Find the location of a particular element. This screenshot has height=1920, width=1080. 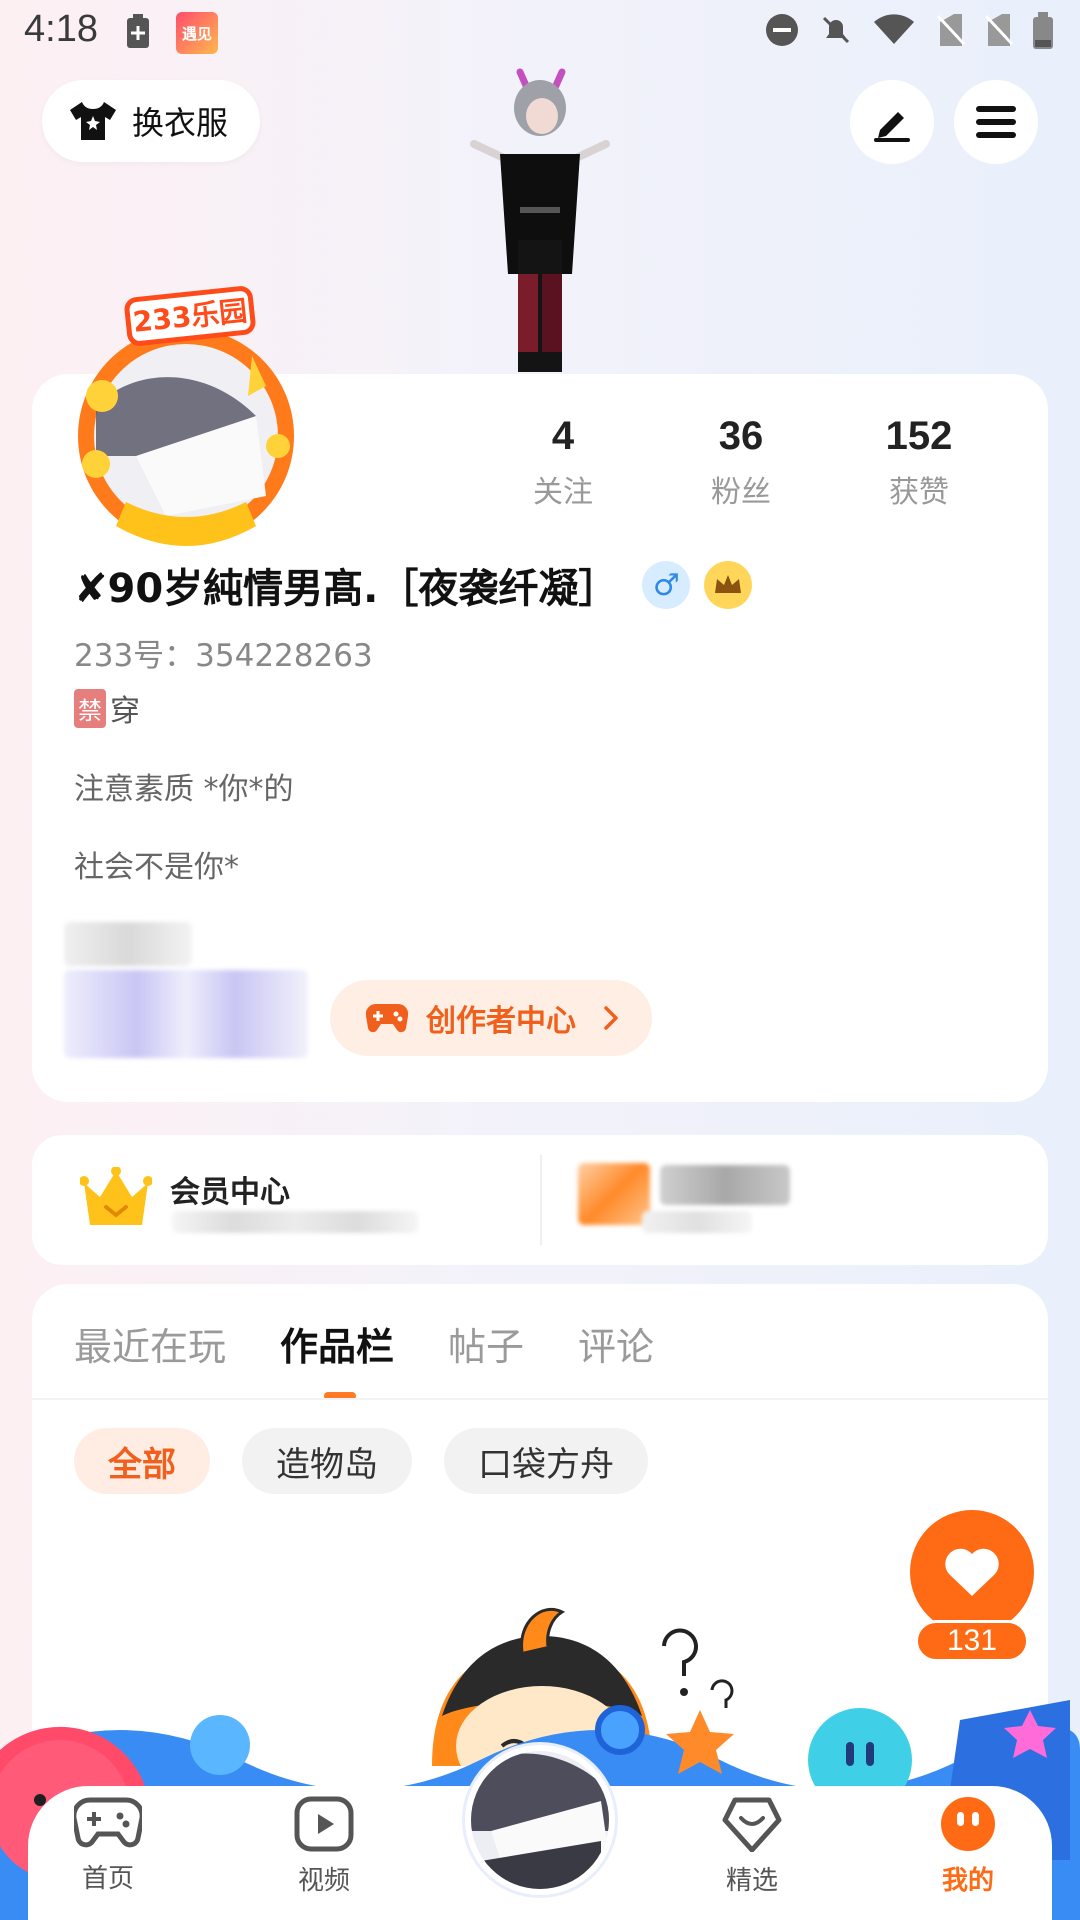

app-notification-icon: 遇见 is located at coordinates (197, 33).